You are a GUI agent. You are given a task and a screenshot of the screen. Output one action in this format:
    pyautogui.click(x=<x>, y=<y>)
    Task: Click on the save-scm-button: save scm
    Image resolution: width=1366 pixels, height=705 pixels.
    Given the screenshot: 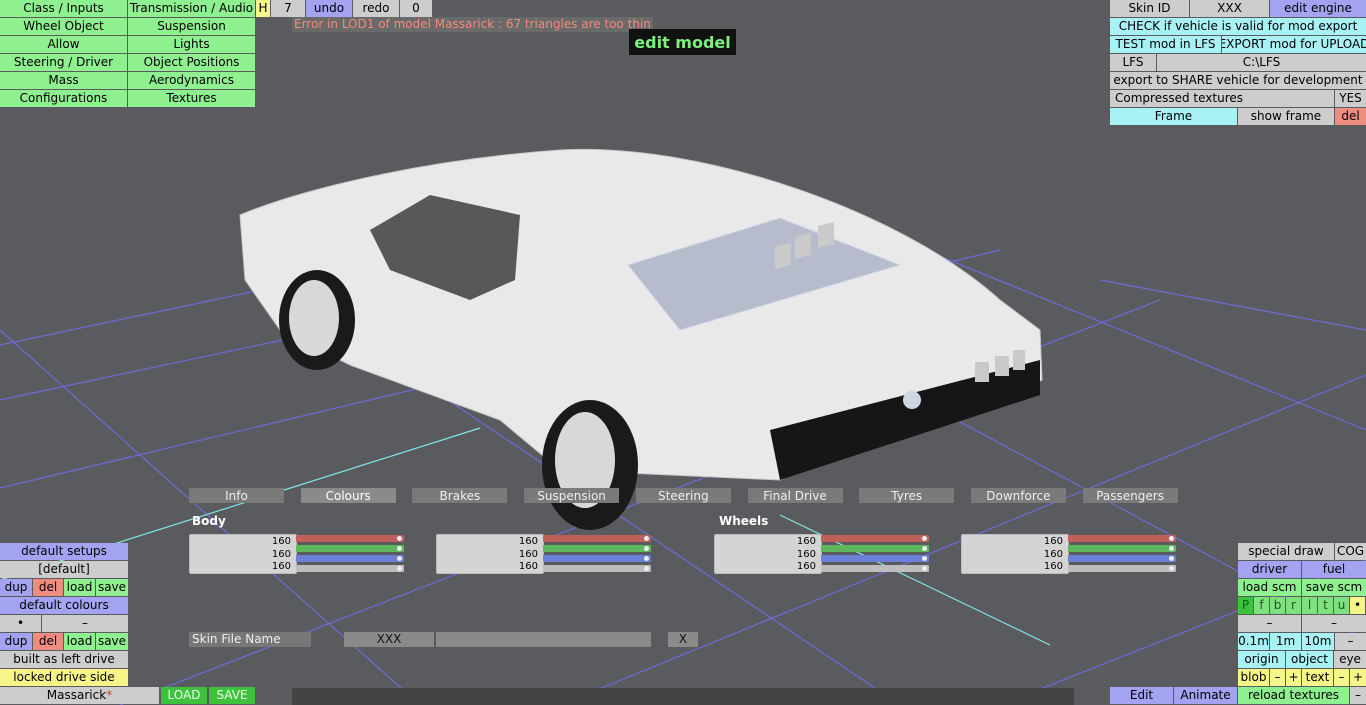 What is the action you would take?
    pyautogui.click(x=1334, y=587)
    